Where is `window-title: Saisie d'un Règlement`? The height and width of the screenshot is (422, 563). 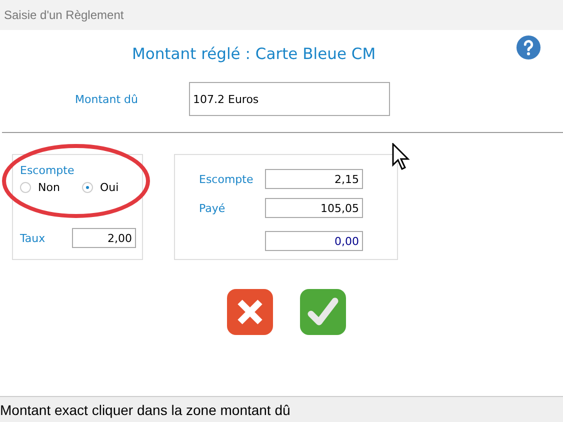 window-title: Saisie d'un Règlement is located at coordinates (64, 15).